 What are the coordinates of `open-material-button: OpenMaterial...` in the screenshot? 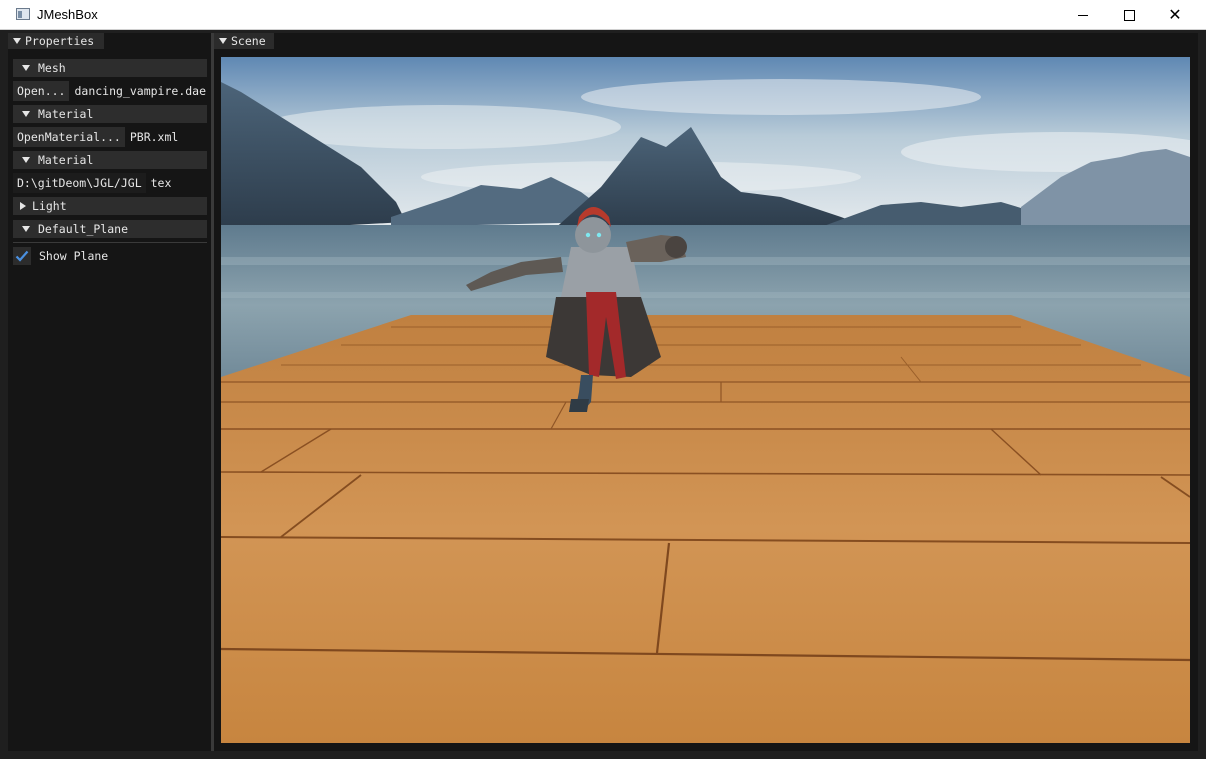 It's located at (69, 137).